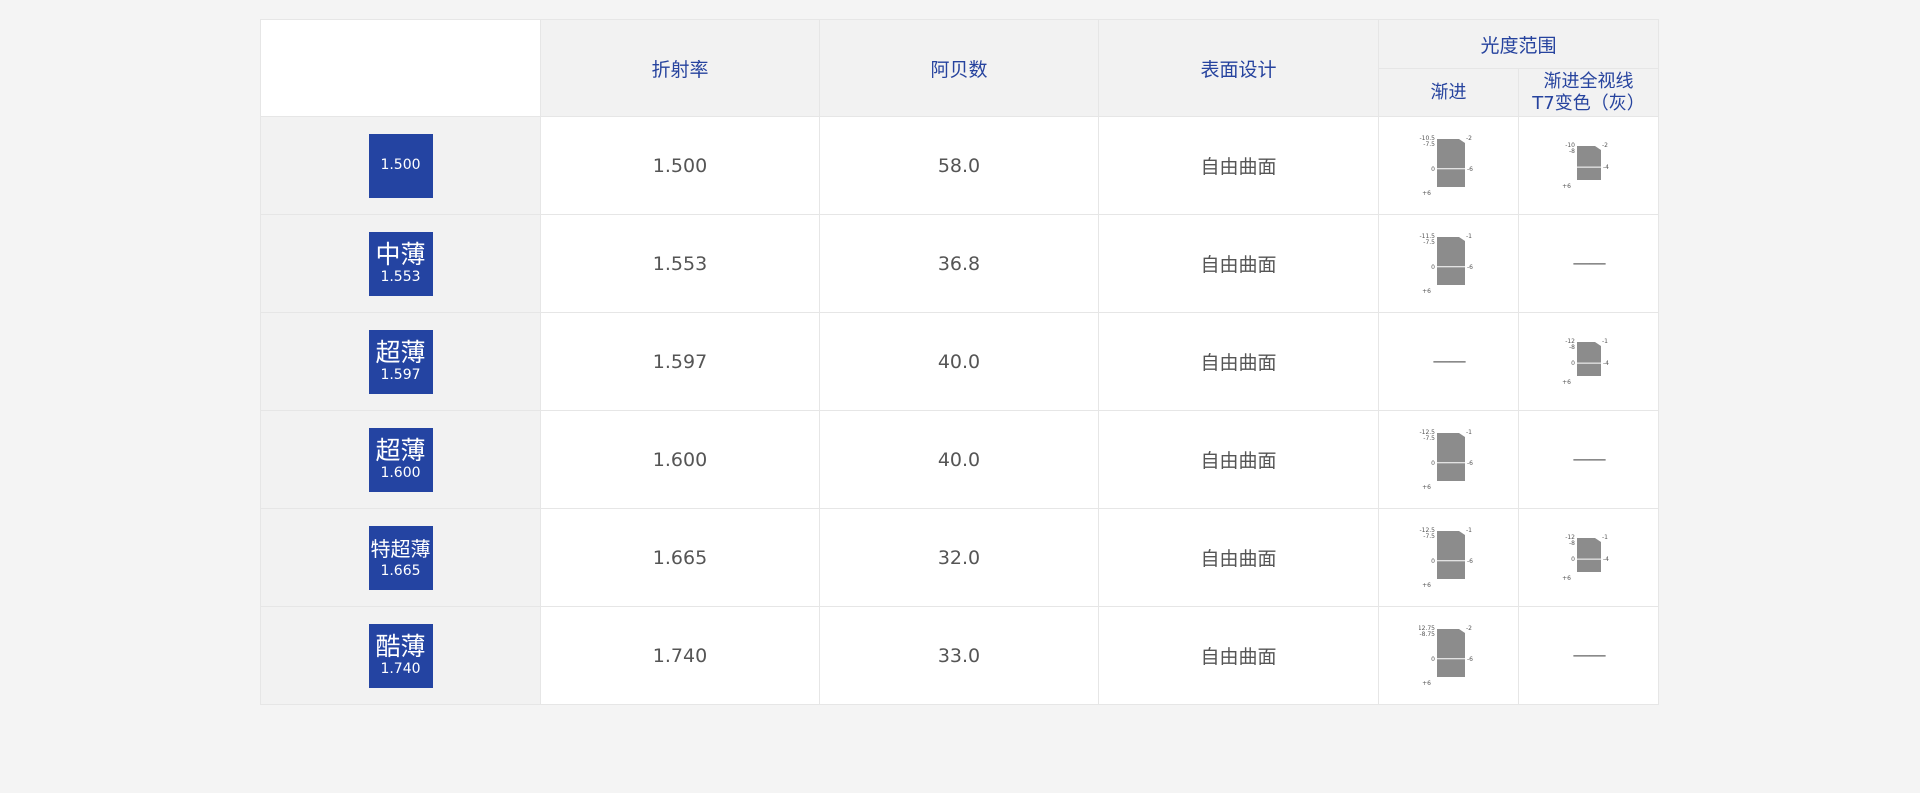  What do you see at coordinates (680, 263) in the screenshot?
I see `refractive-index-value: 1.553` at bounding box center [680, 263].